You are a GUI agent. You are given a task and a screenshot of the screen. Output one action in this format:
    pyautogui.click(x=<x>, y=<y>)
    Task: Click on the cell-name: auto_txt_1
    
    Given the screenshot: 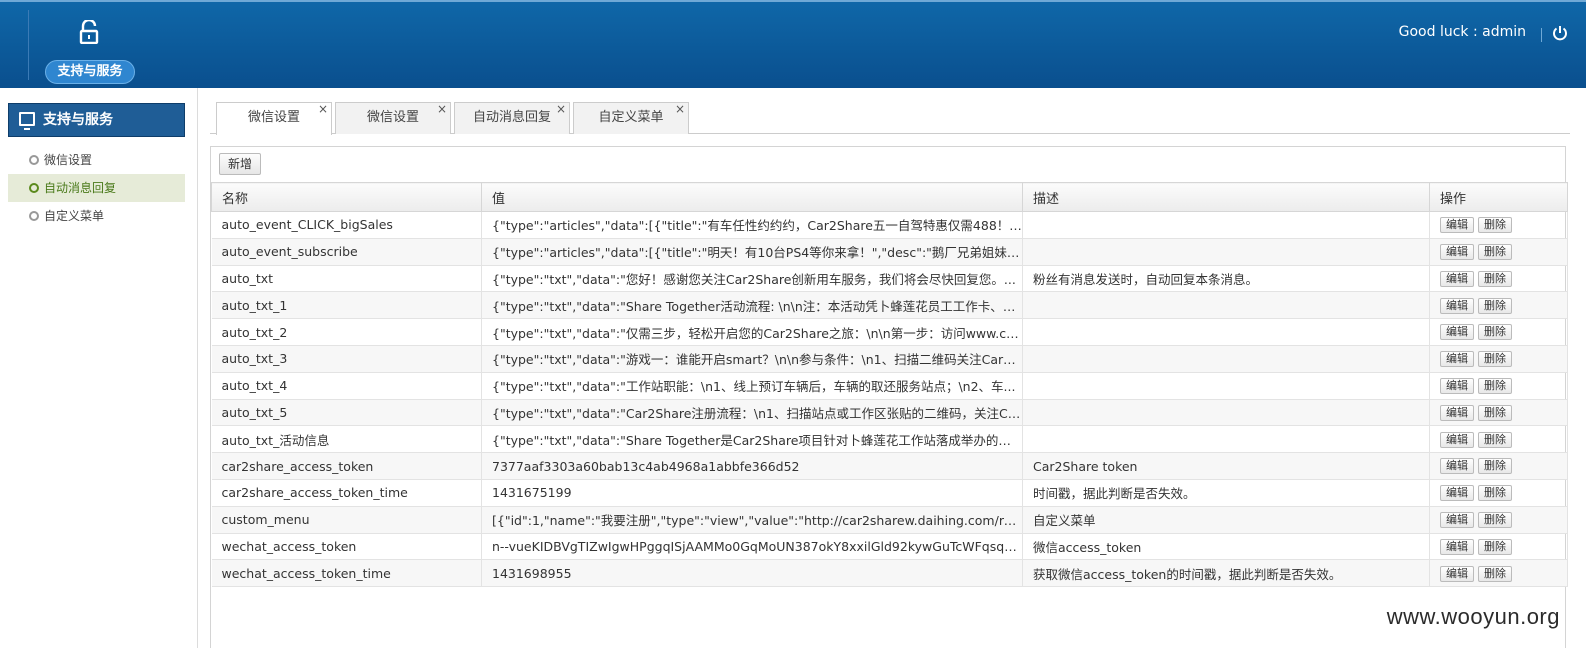 What is the action you would take?
    pyautogui.click(x=346, y=305)
    